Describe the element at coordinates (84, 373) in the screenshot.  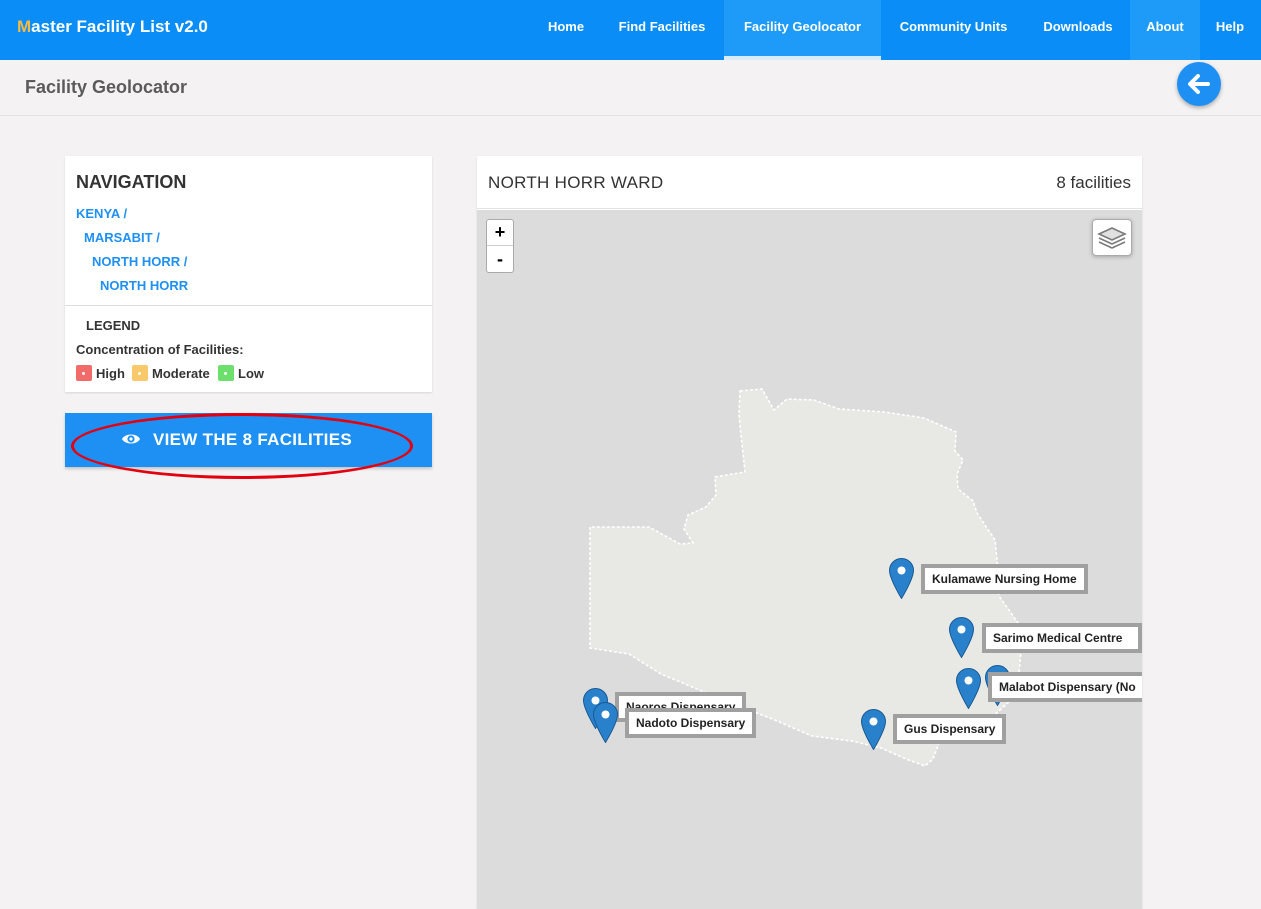
I see `legend-swatch-high` at that location.